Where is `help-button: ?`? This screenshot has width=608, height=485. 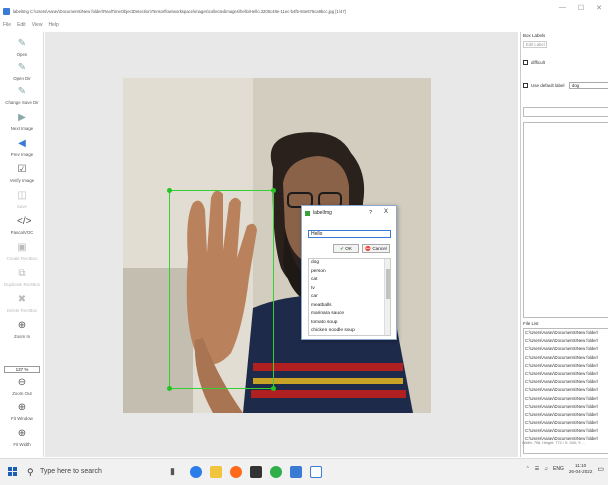 help-button: ? is located at coordinates (370, 213).